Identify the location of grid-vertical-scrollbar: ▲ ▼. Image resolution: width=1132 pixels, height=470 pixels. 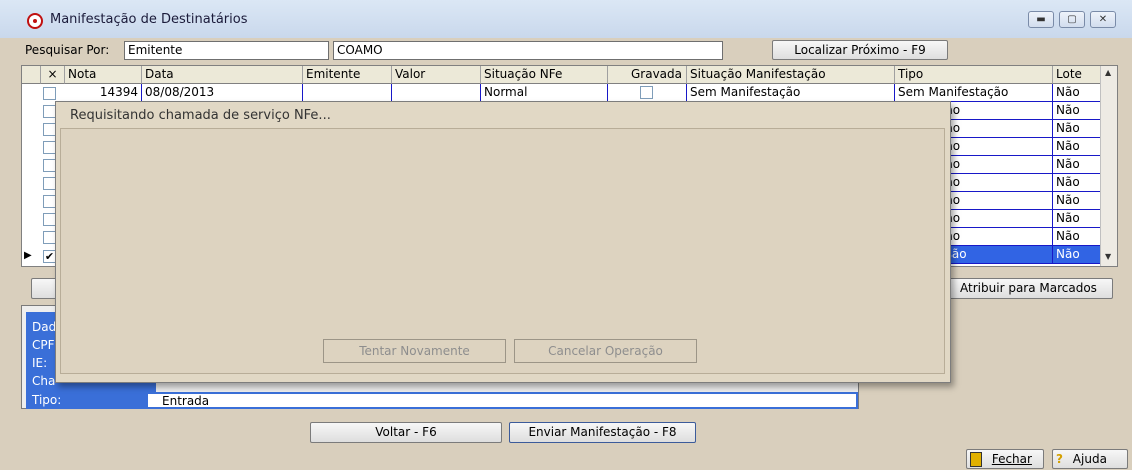
(1108, 166).